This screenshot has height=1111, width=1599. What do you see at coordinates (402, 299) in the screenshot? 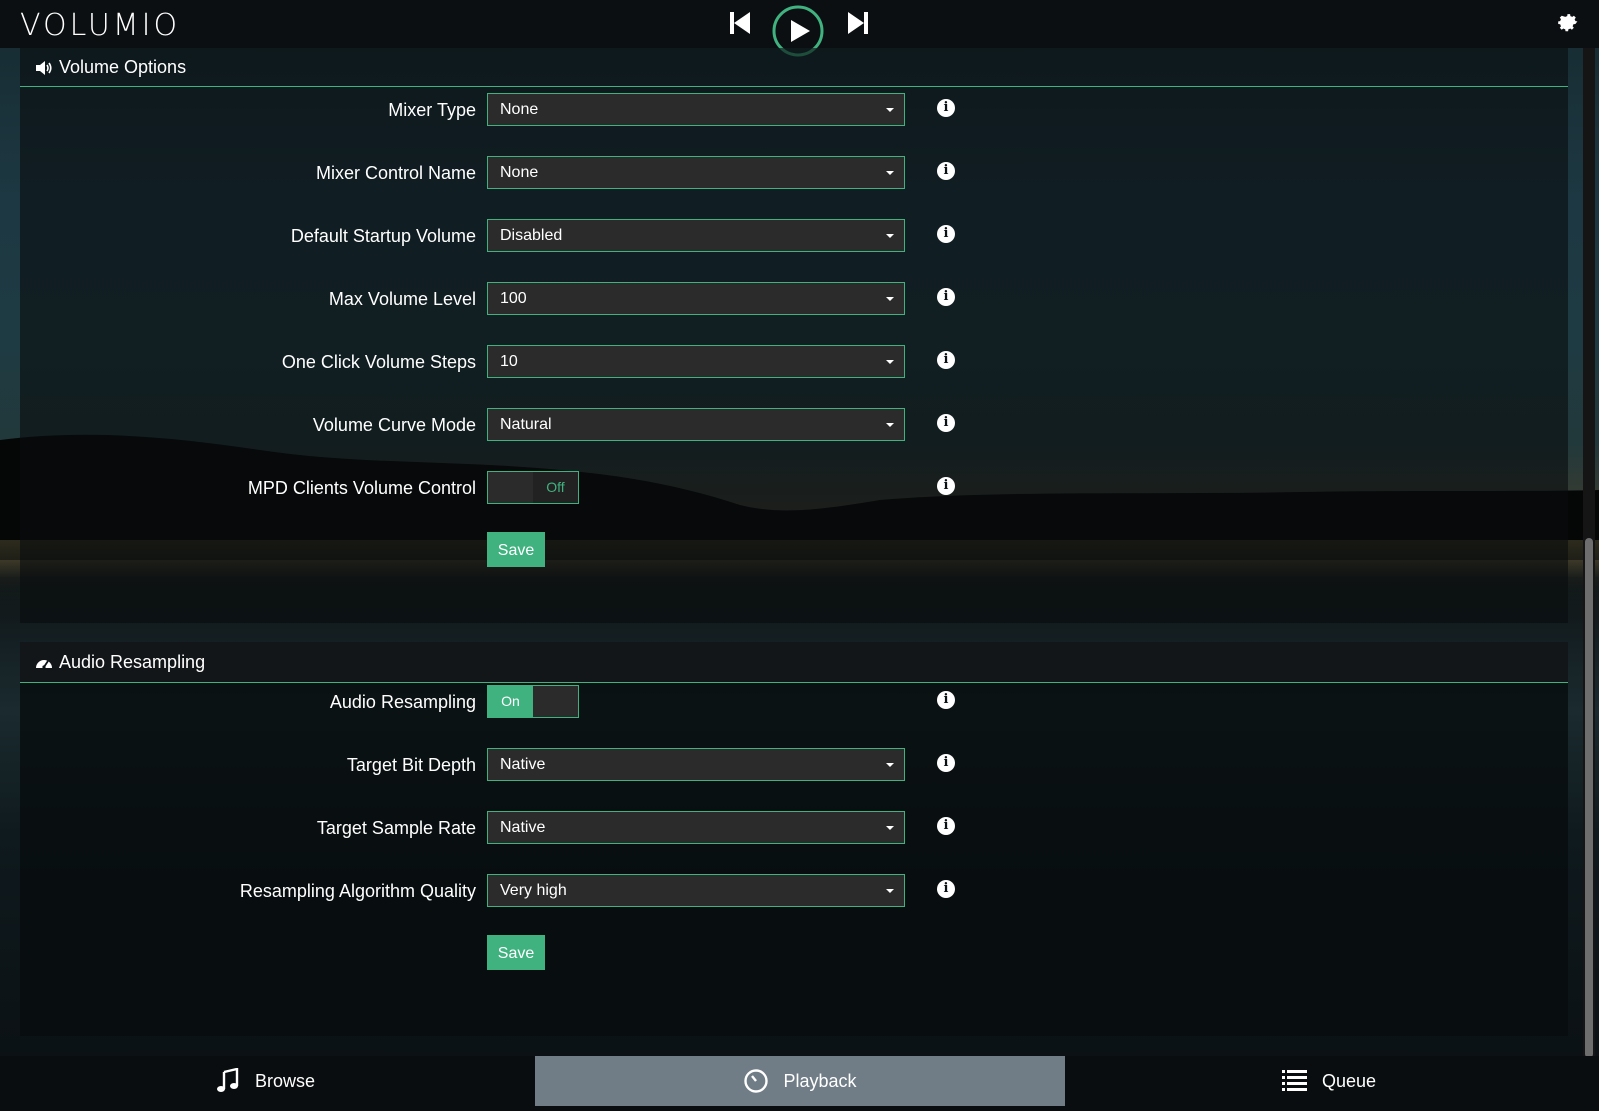
I see `max-volume-level-label: Max Volume Level` at bounding box center [402, 299].